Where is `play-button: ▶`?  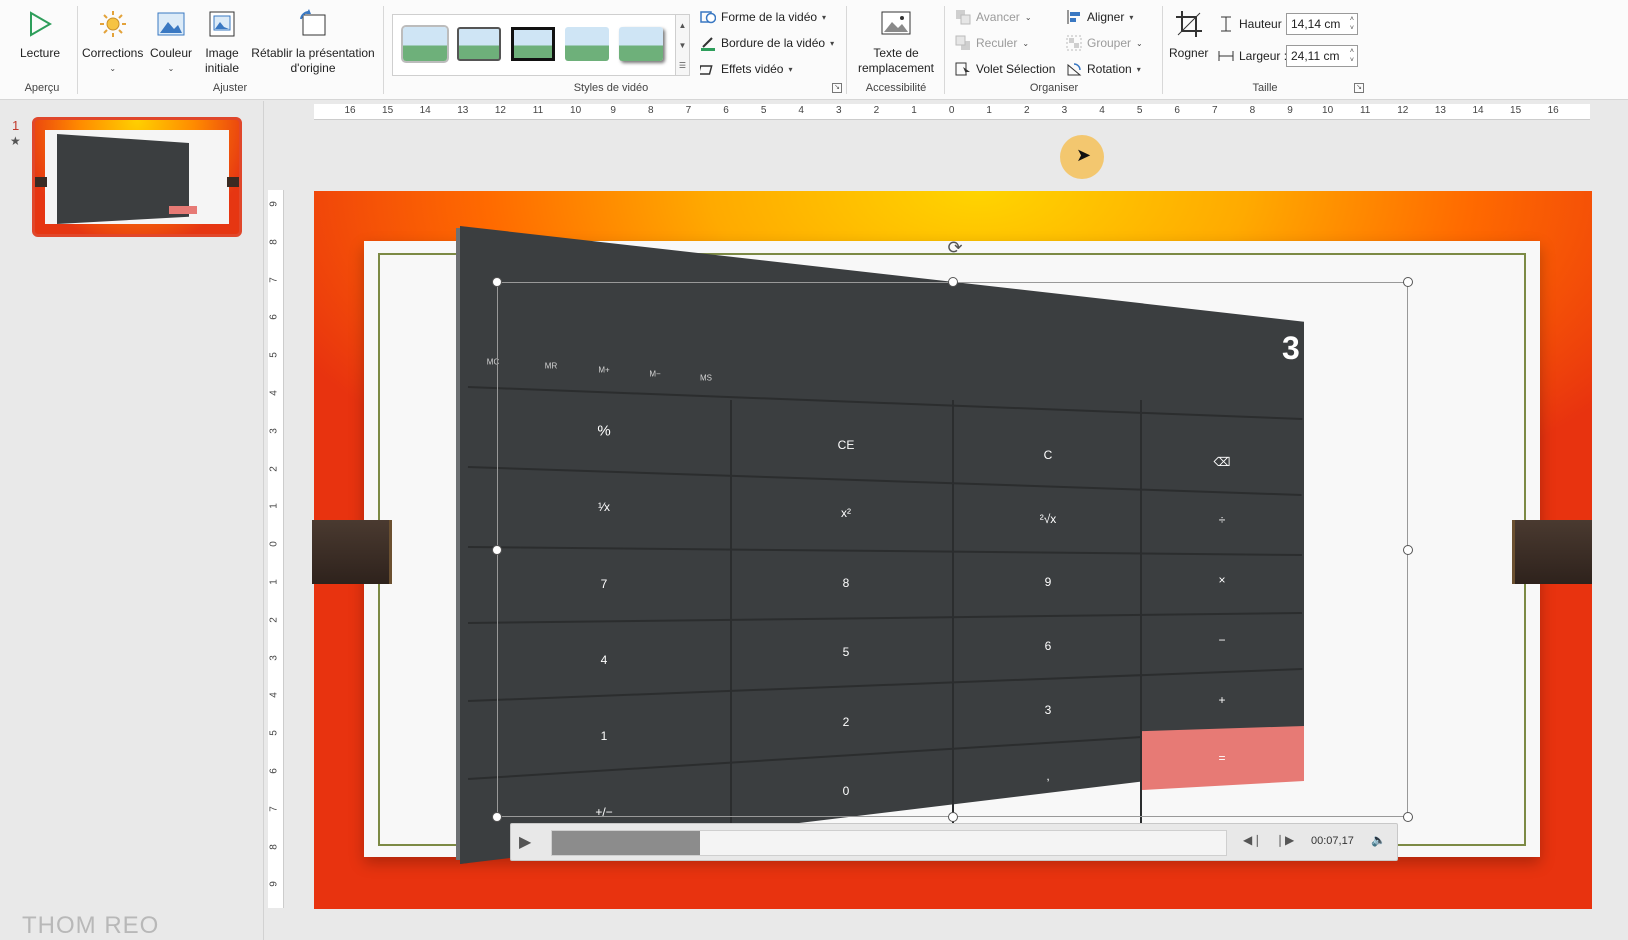 play-button: ▶ is located at coordinates (529, 842).